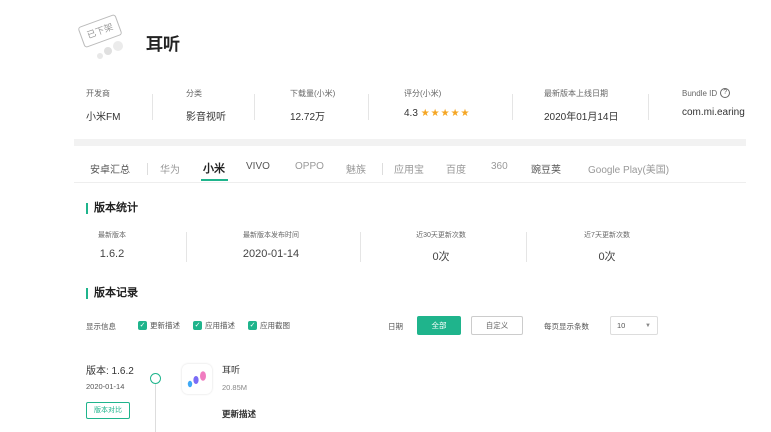 The height and width of the screenshot is (432, 771). What do you see at coordinates (607, 235) in the screenshot?
I see `stat-label: 近7天更新次数` at bounding box center [607, 235].